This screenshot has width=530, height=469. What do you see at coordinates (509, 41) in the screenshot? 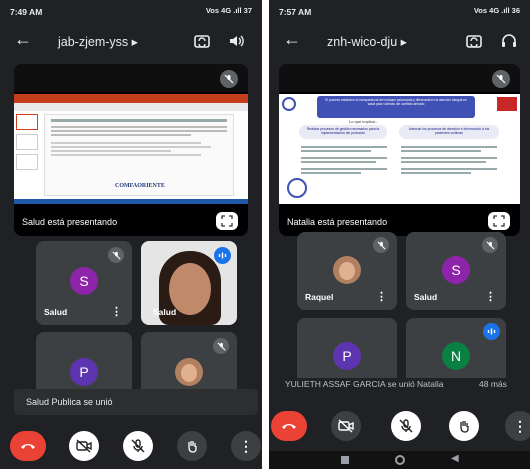
I see `headphones-icon` at bounding box center [509, 41].